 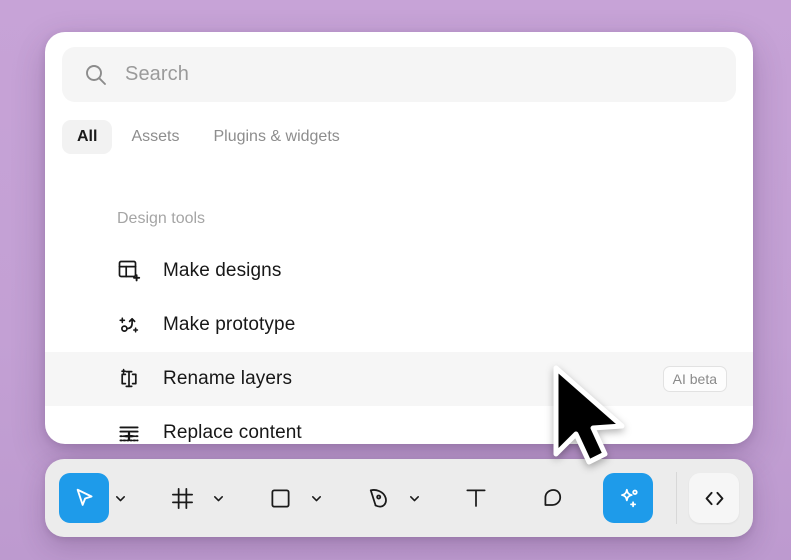 What do you see at coordinates (155, 137) in the screenshot?
I see `tab-assets: Assets` at bounding box center [155, 137].